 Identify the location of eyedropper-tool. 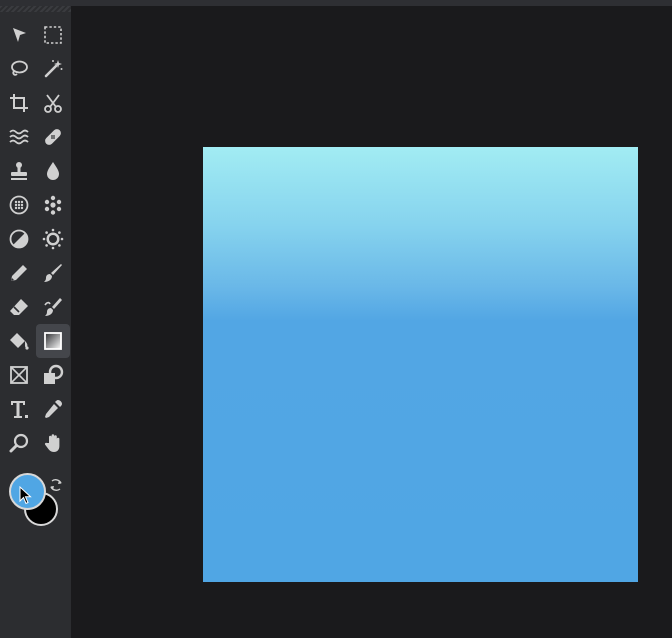
(53, 409).